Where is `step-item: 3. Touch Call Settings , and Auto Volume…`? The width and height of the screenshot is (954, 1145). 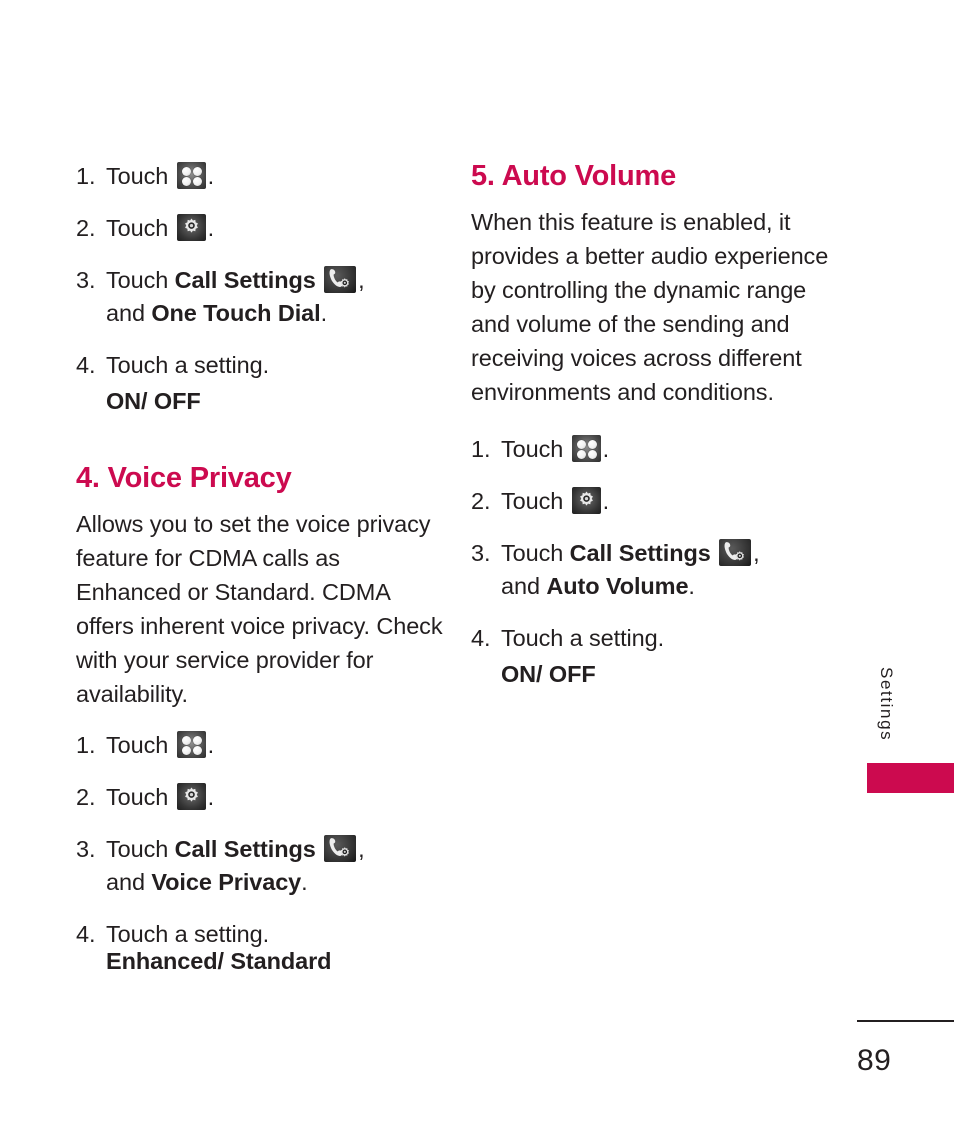
step-item: 3. Touch Call Settings , and Auto Volume… is located at coordinates (657, 570).